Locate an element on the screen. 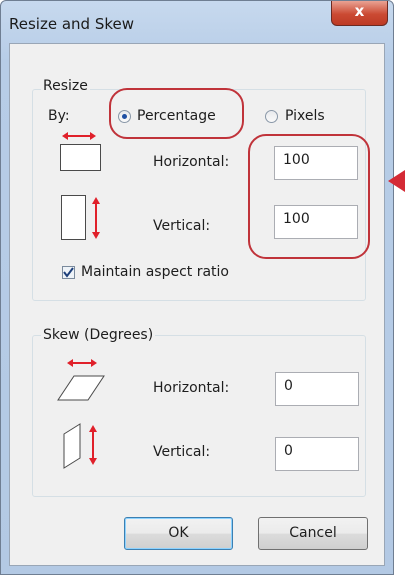 The height and width of the screenshot is (577, 405). skew-vertical-label: Vertical: is located at coordinates (182, 452).